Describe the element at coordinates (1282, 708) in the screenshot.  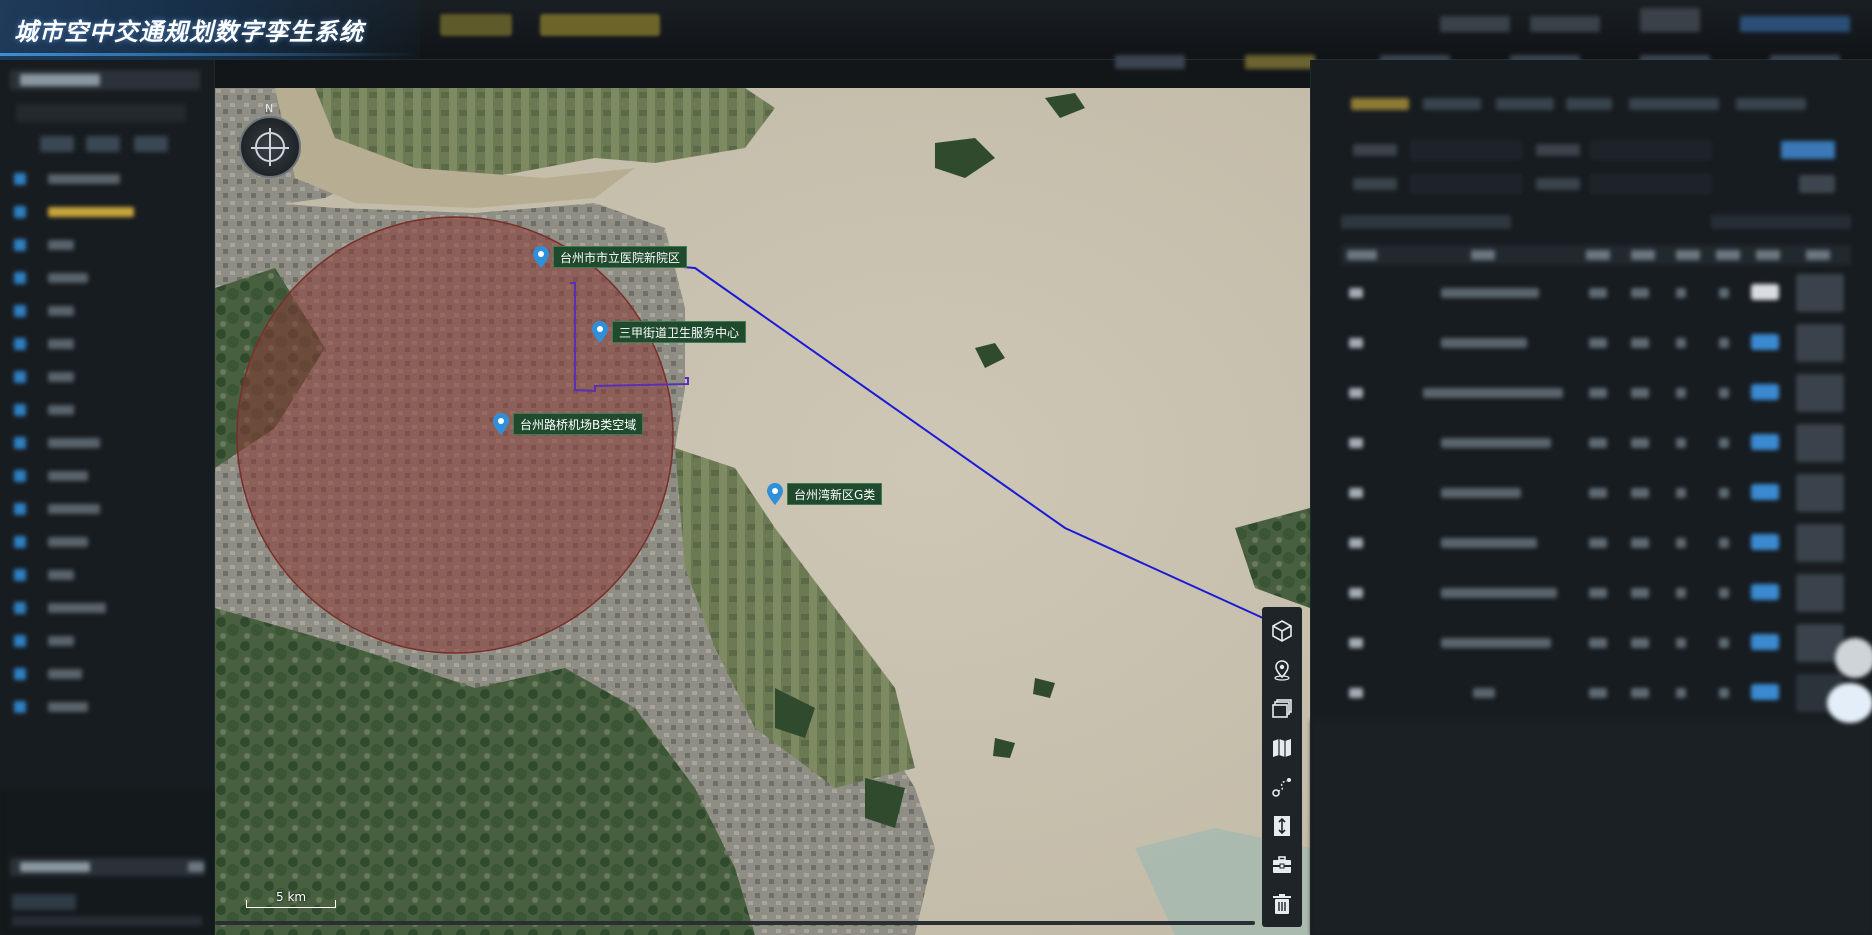
I see `layers-icon` at that location.